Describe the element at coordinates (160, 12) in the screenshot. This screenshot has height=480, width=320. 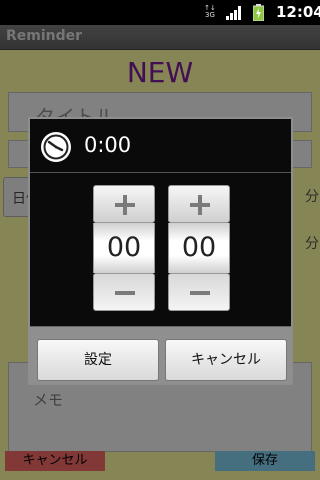
I see `status-bar: ↑↓ 3G 12:04` at that location.